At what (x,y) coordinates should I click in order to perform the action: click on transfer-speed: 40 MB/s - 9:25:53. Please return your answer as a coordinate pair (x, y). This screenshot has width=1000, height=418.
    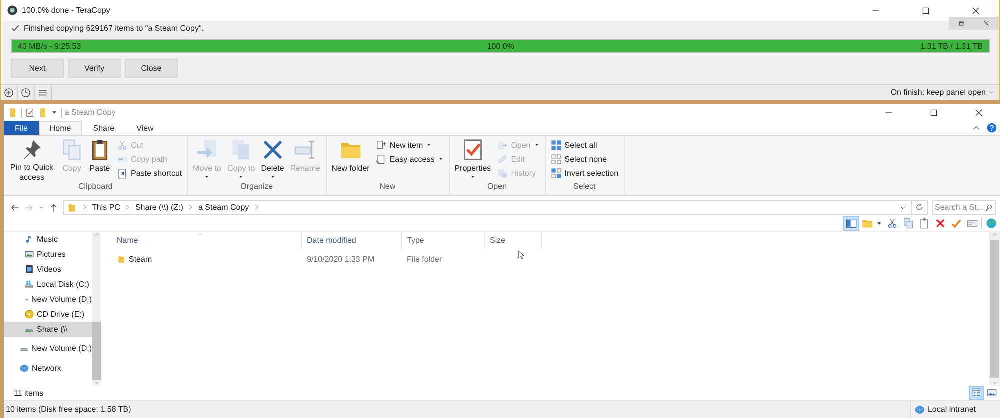
    Looking at the image, I should click on (50, 46).